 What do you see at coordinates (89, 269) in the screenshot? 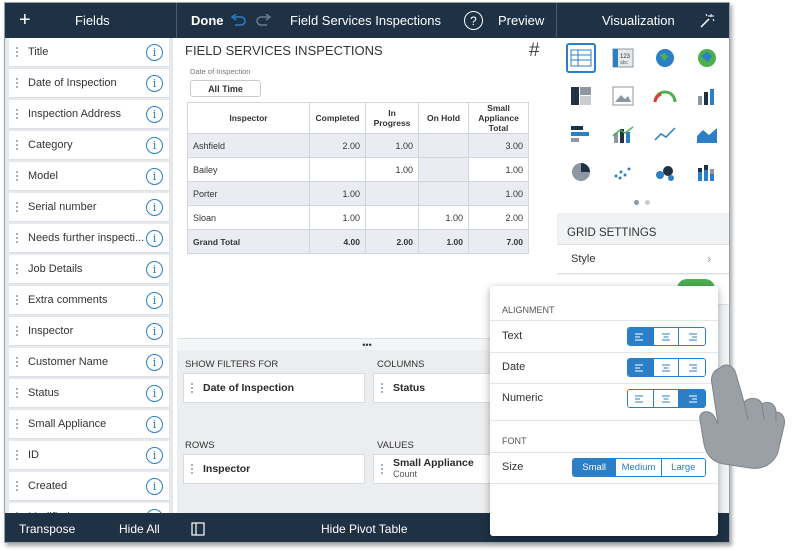
I see `field-item: Job Details i` at bounding box center [89, 269].